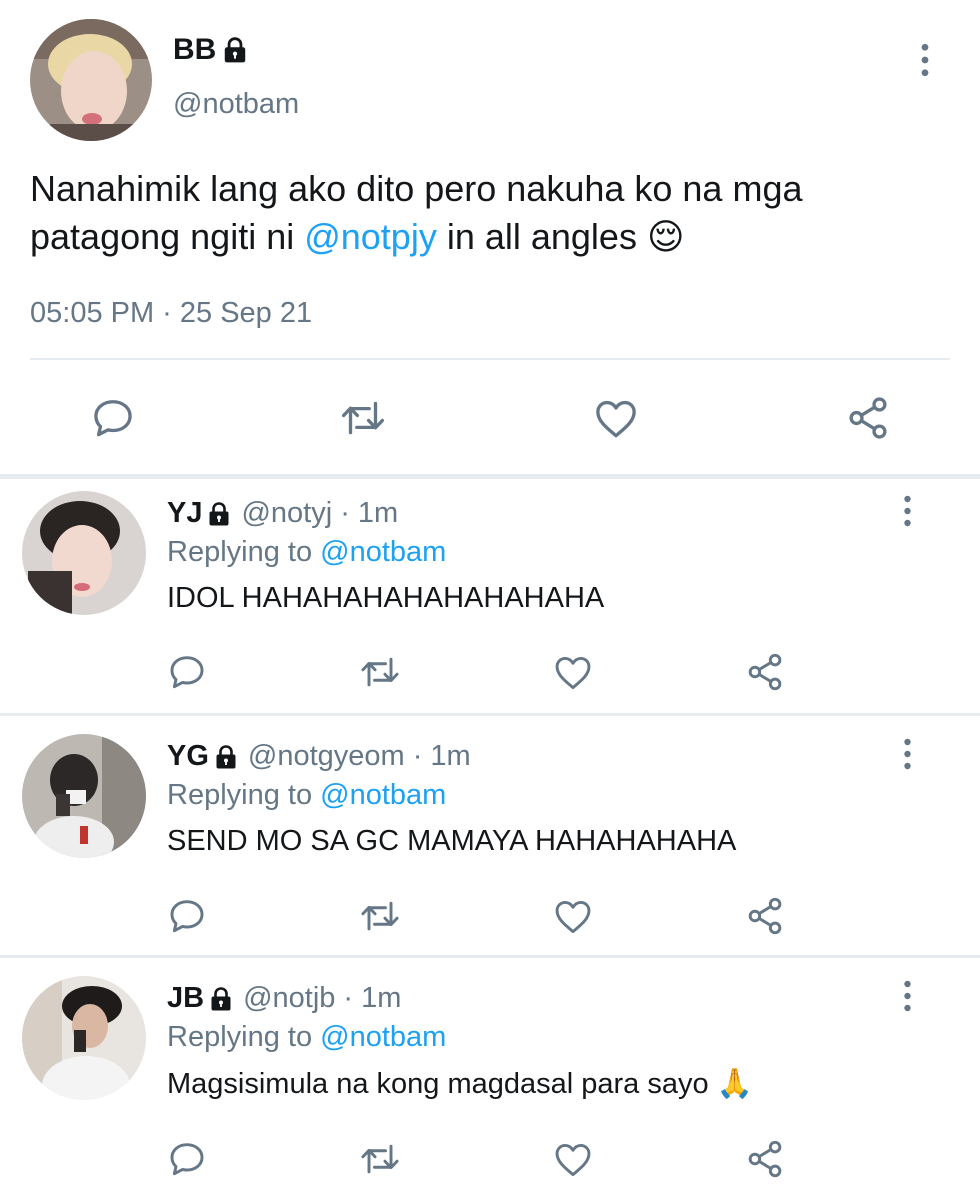  Describe the element at coordinates (326, 756) in the screenshot. I see `reply-author-handle: @notgyeom` at that location.